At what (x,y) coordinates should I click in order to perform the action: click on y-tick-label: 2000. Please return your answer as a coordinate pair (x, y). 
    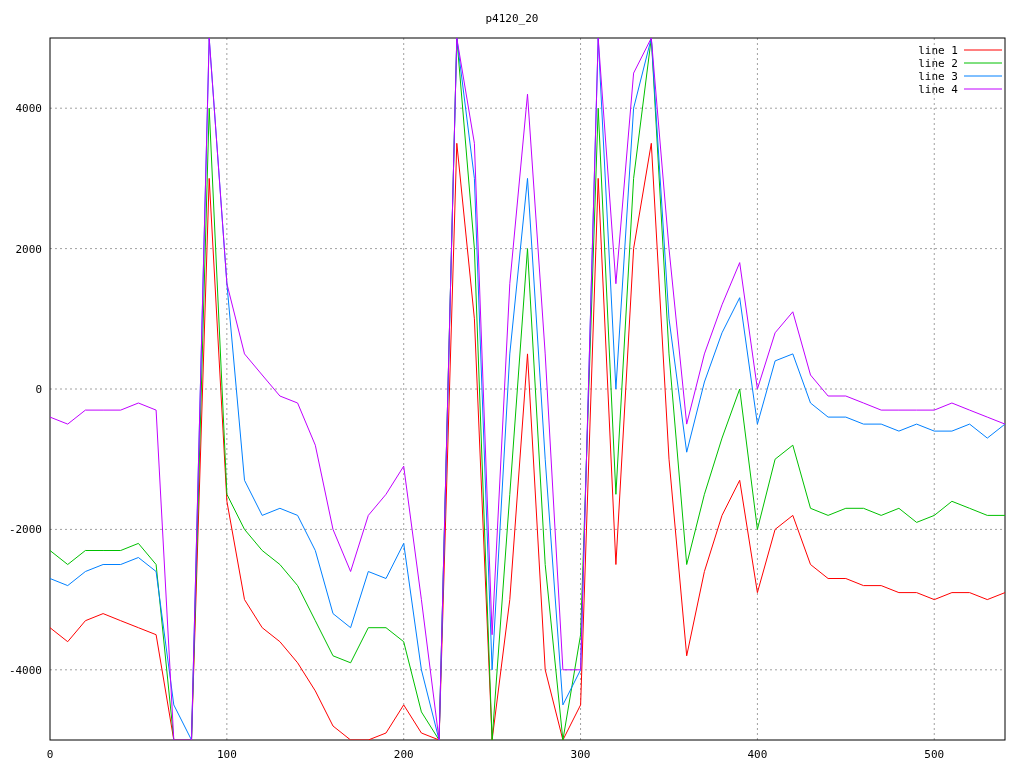
    Looking at the image, I should click on (28, 249).